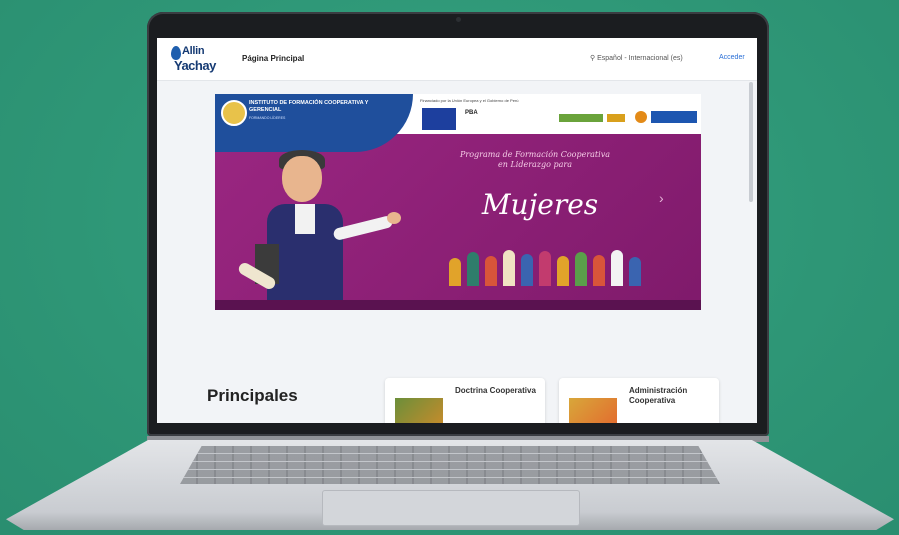 The height and width of the screenshot is (535, 899). I want to click on pba-logo: PBA, so click(471, 113).